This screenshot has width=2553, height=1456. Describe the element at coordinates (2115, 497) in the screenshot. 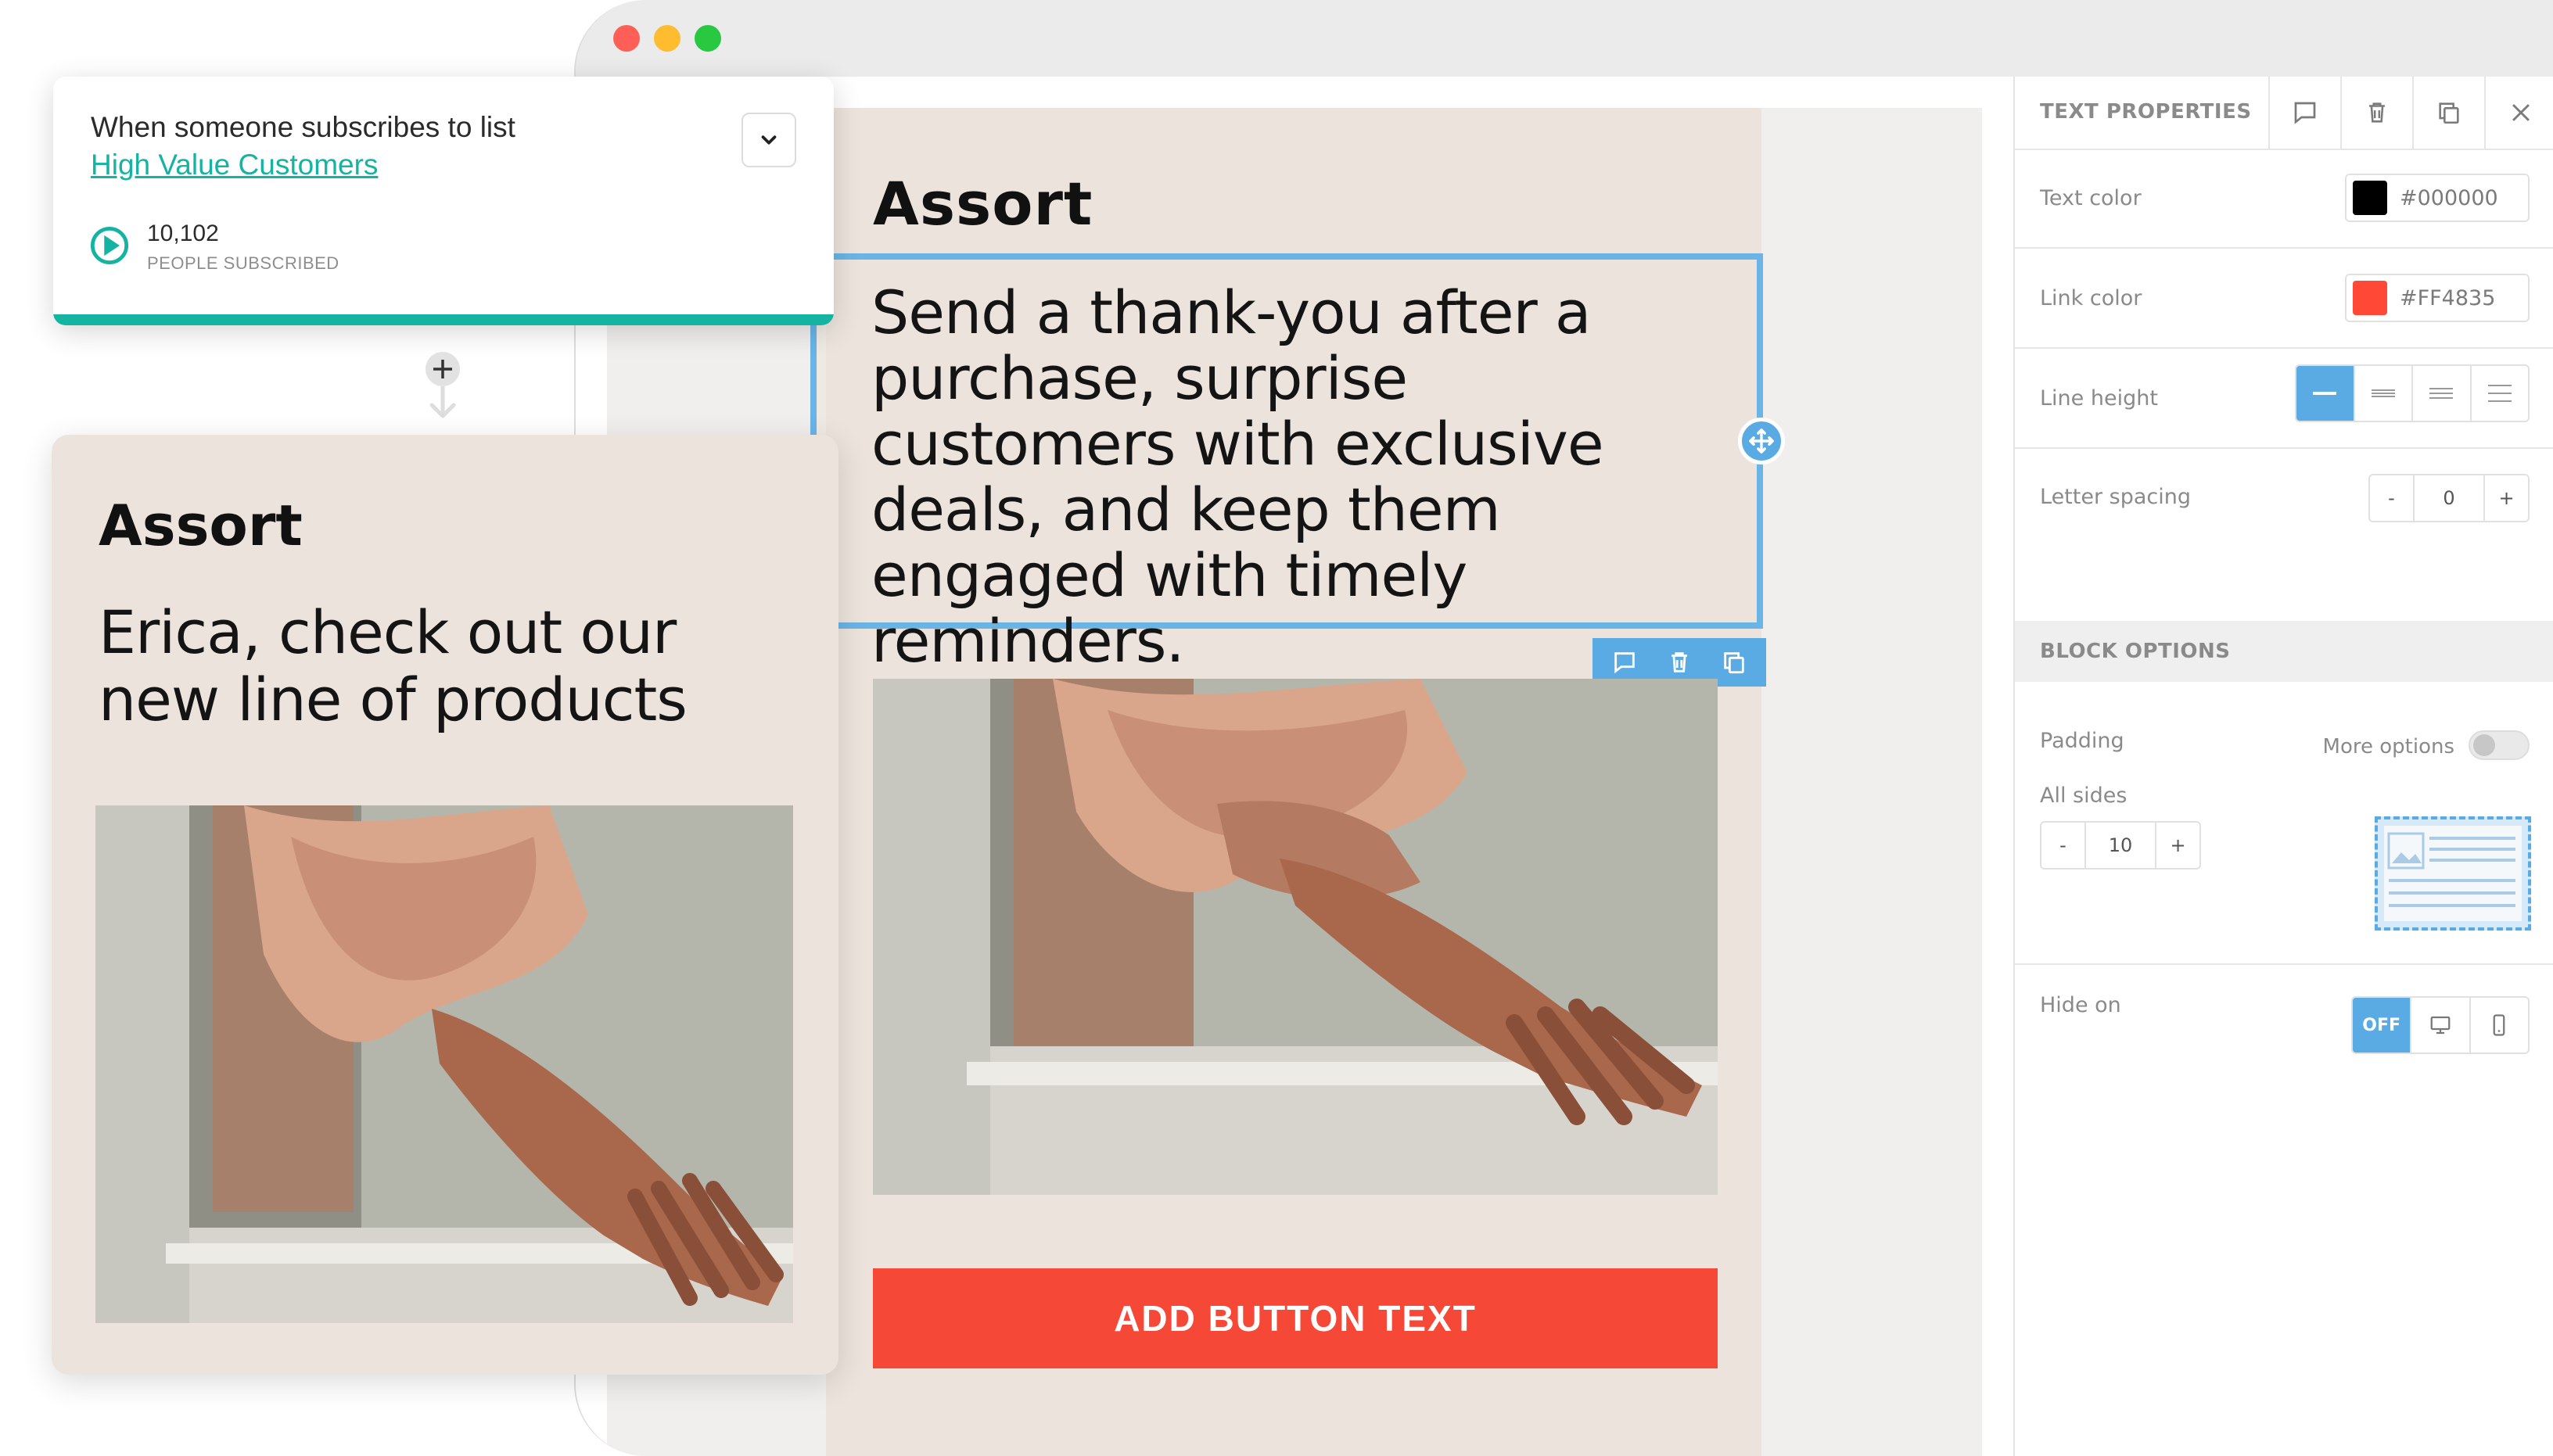

I see `letter-spacing-label: Letter spacing` at that location.